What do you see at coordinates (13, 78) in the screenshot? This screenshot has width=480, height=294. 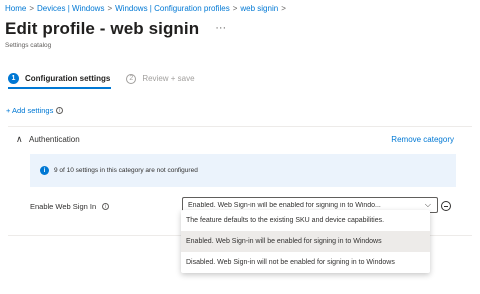 I see `step-number-badge: 1` at bounding box center [13, 78].